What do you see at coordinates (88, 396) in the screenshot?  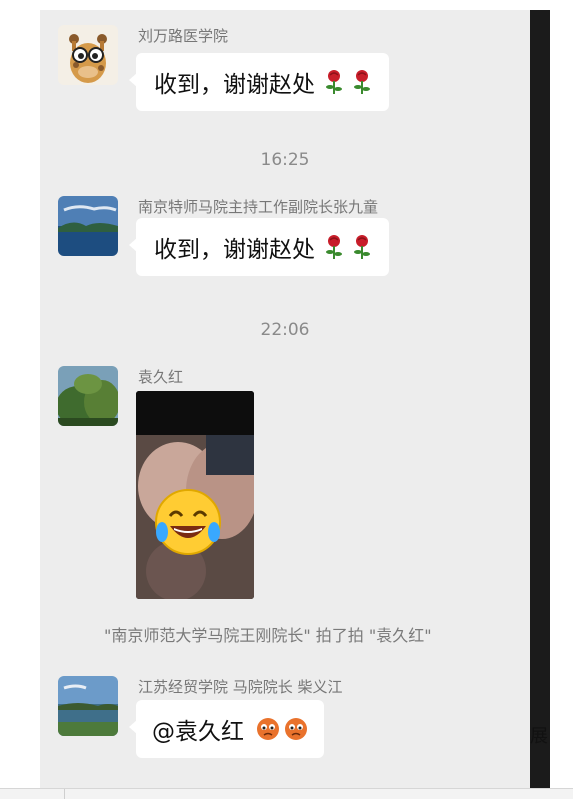 I see `forest-avatar-icon` at bounding box center [88, 396].